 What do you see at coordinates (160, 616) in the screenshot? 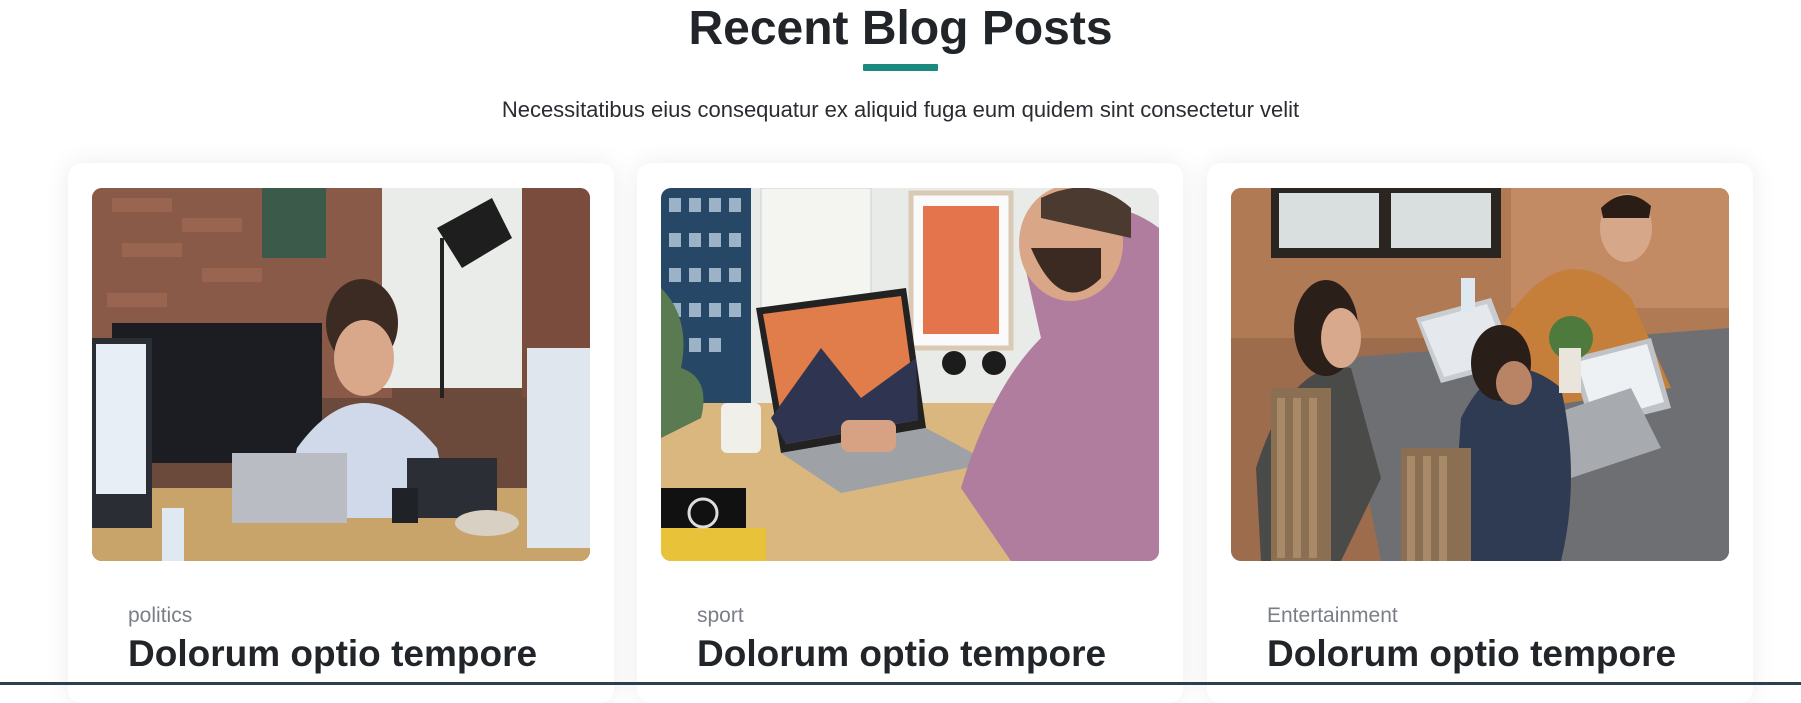
I see `post-category: politics` at bounding box center [160, 616].